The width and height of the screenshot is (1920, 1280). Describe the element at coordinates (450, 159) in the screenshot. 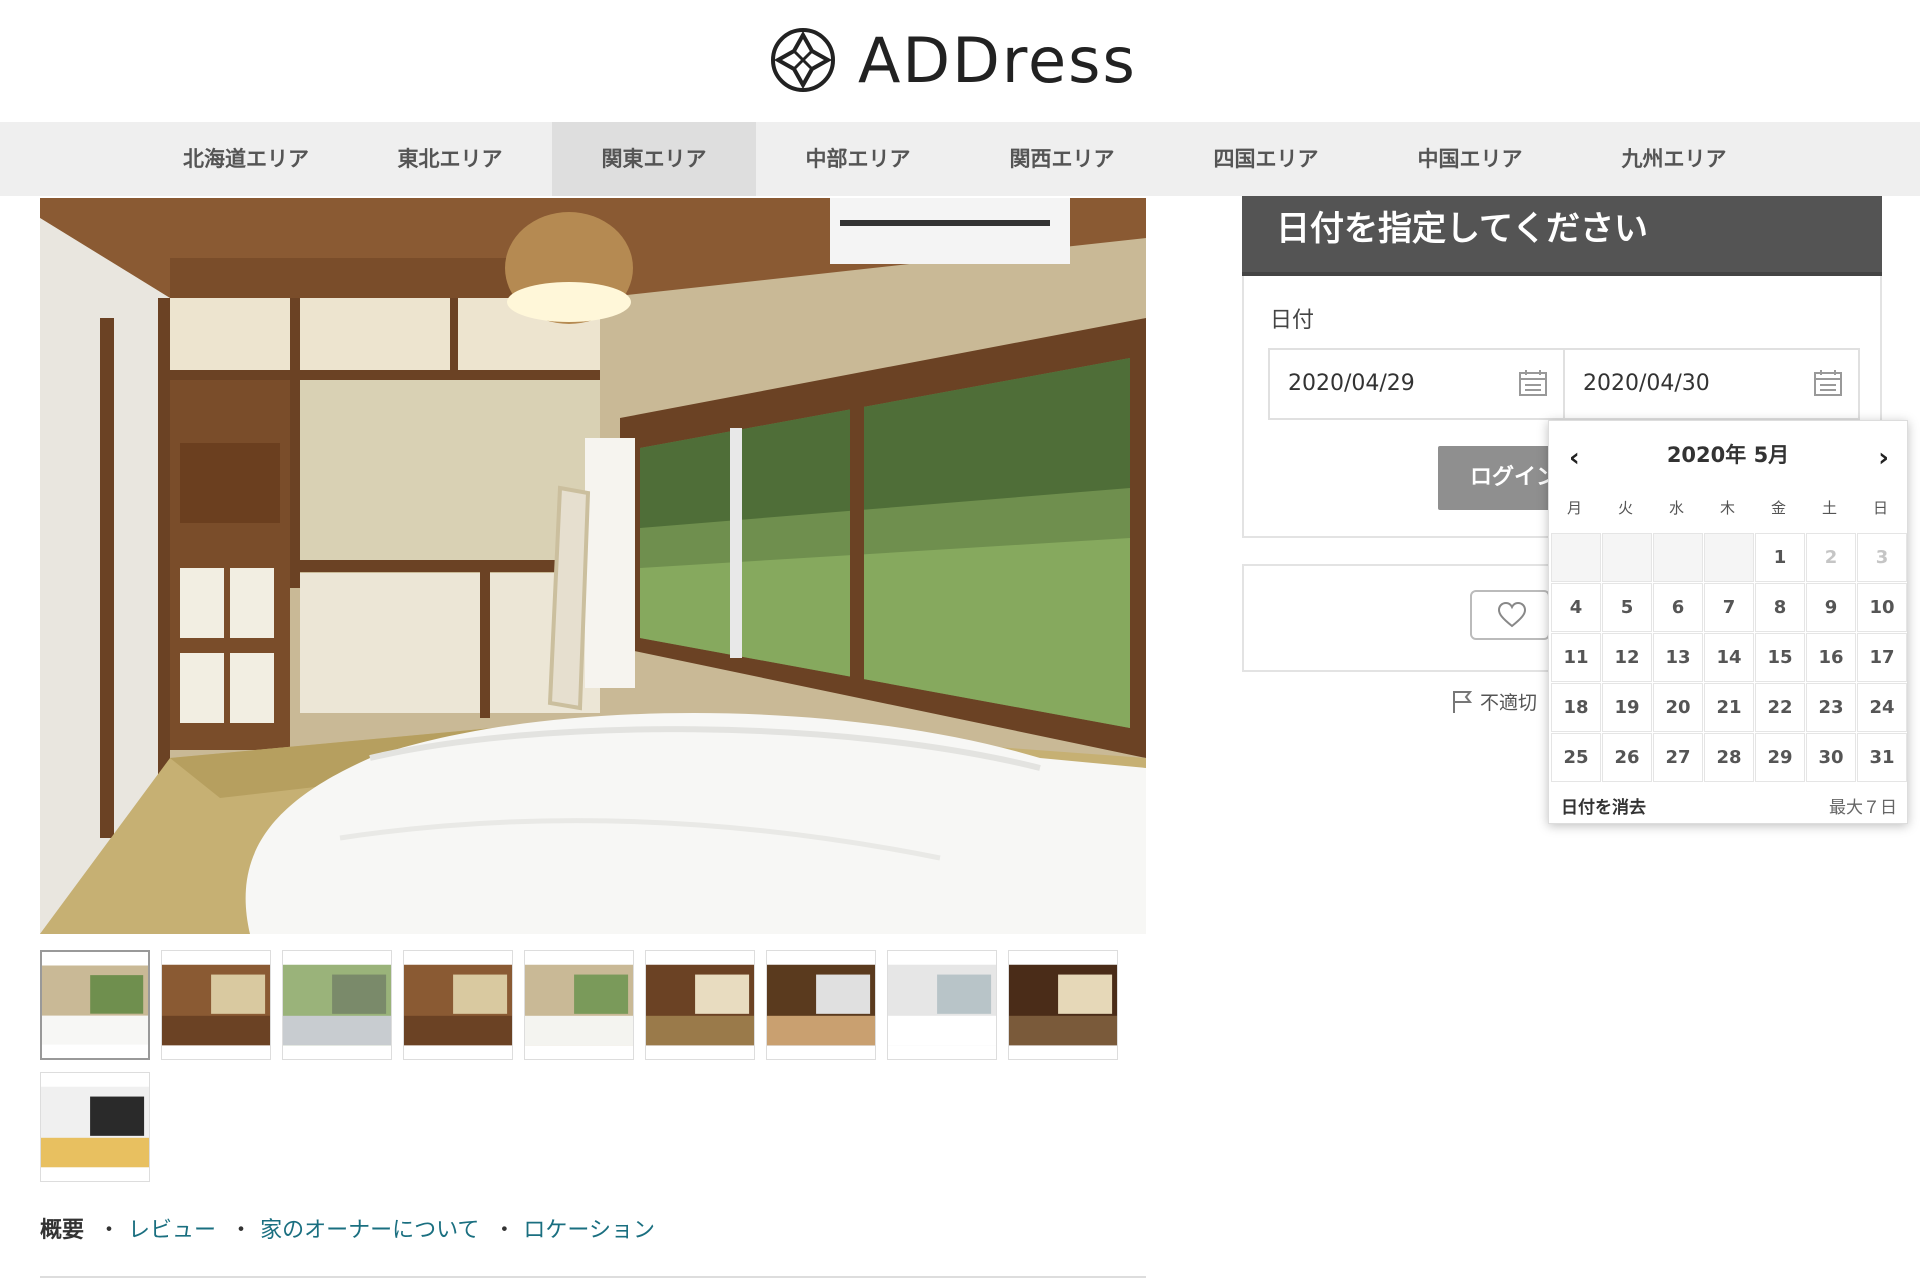

I see `nav-item: 東北エリア` at that location.